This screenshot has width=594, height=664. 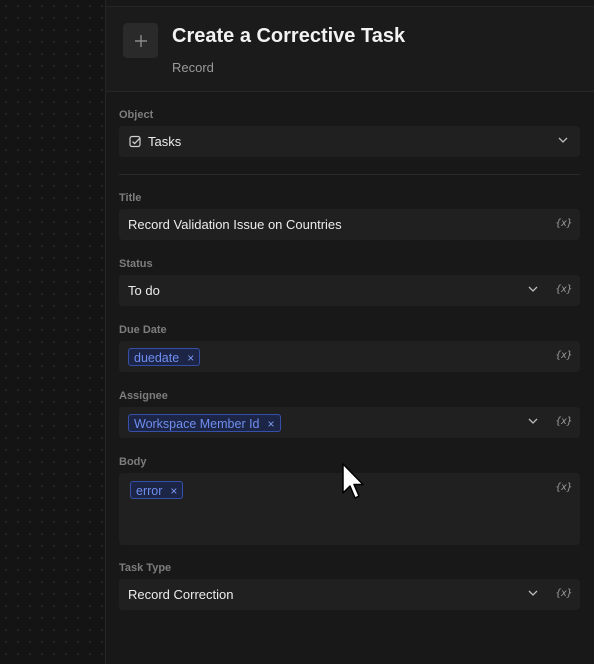 I want to click on checkbox-icon, so click(x=135, y=141).